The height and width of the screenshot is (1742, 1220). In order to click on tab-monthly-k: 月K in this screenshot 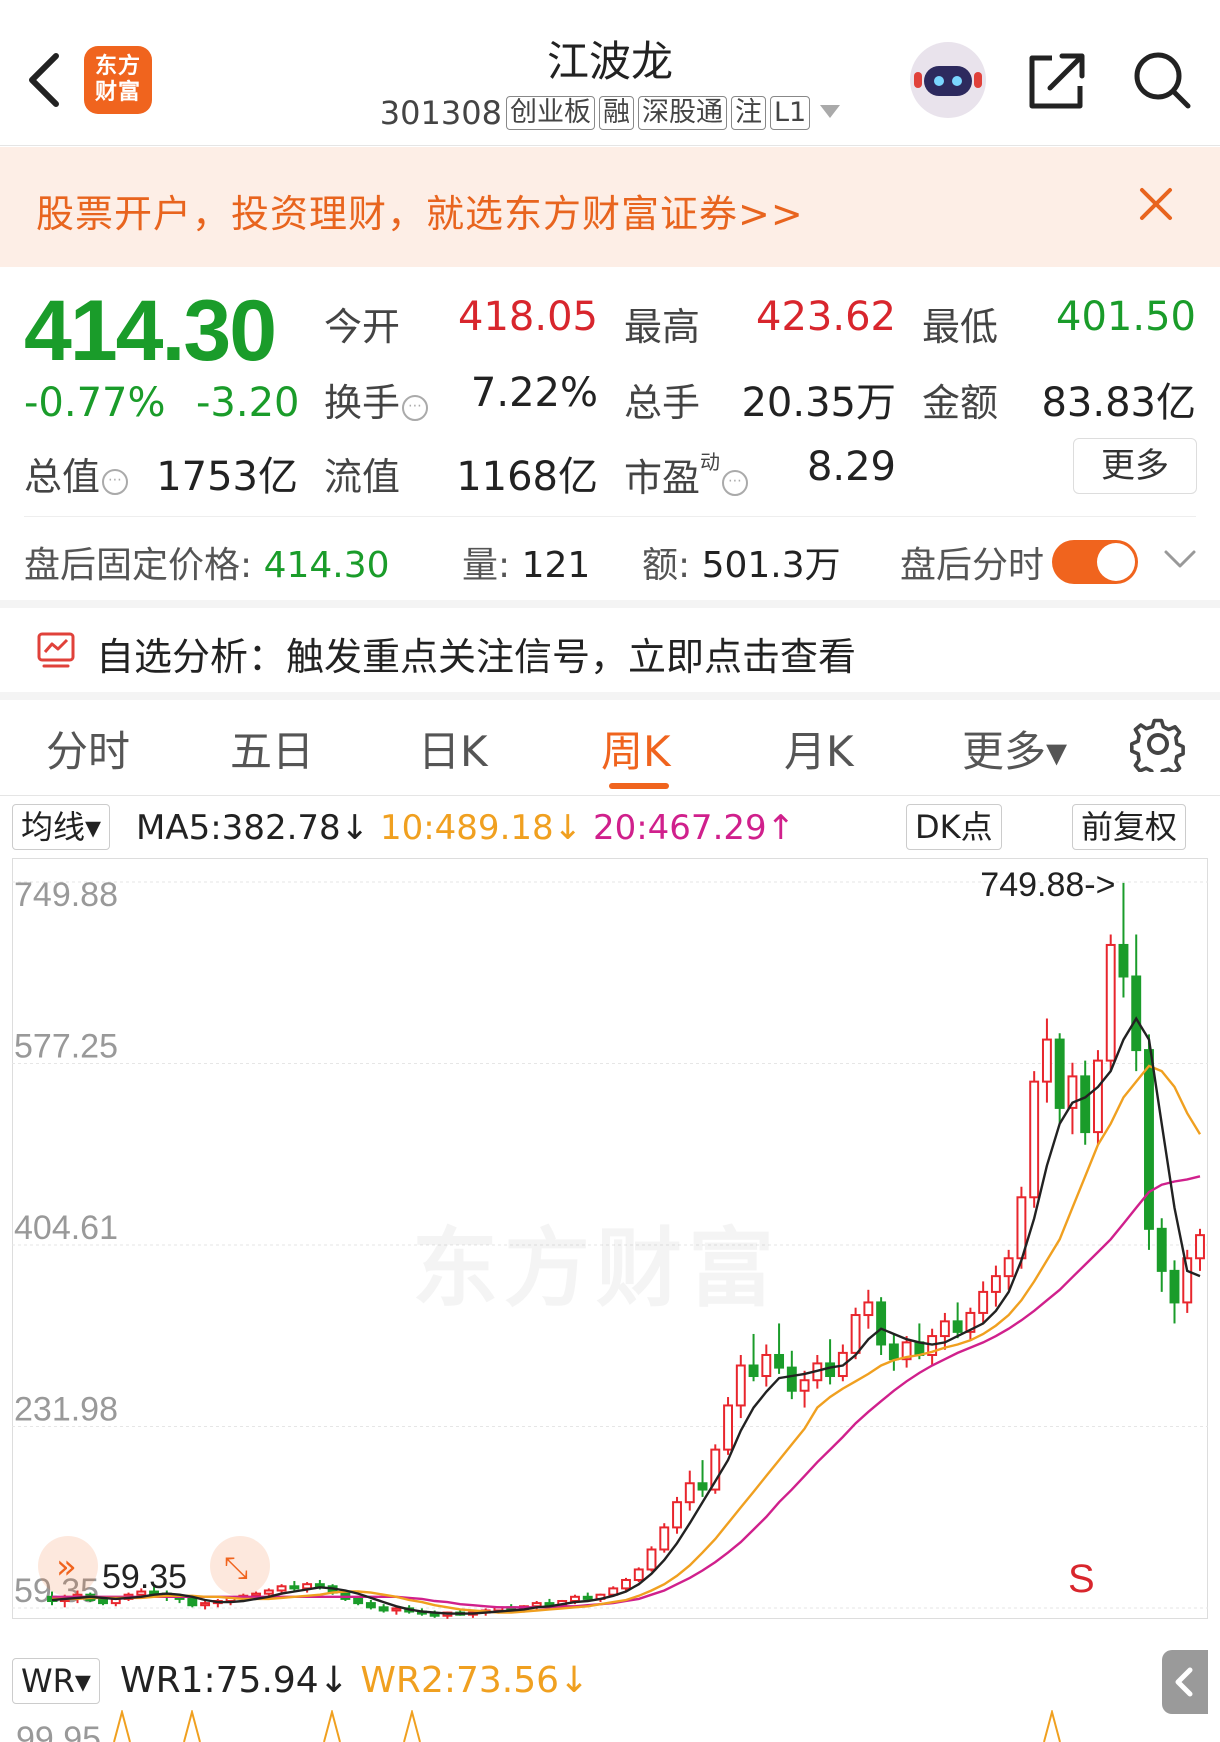, I will do `click(819, 748)`.